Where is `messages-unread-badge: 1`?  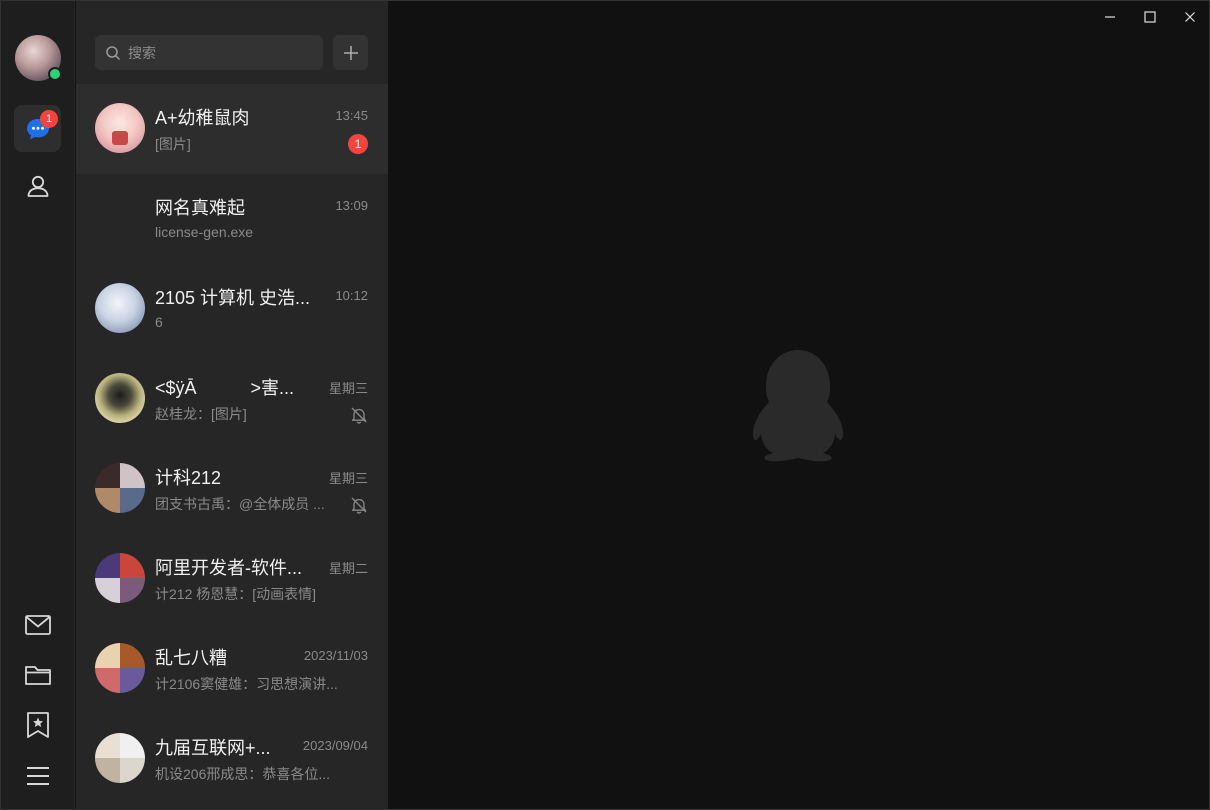
messages-unread-badge: 1 is located at coordinates (49, 119).